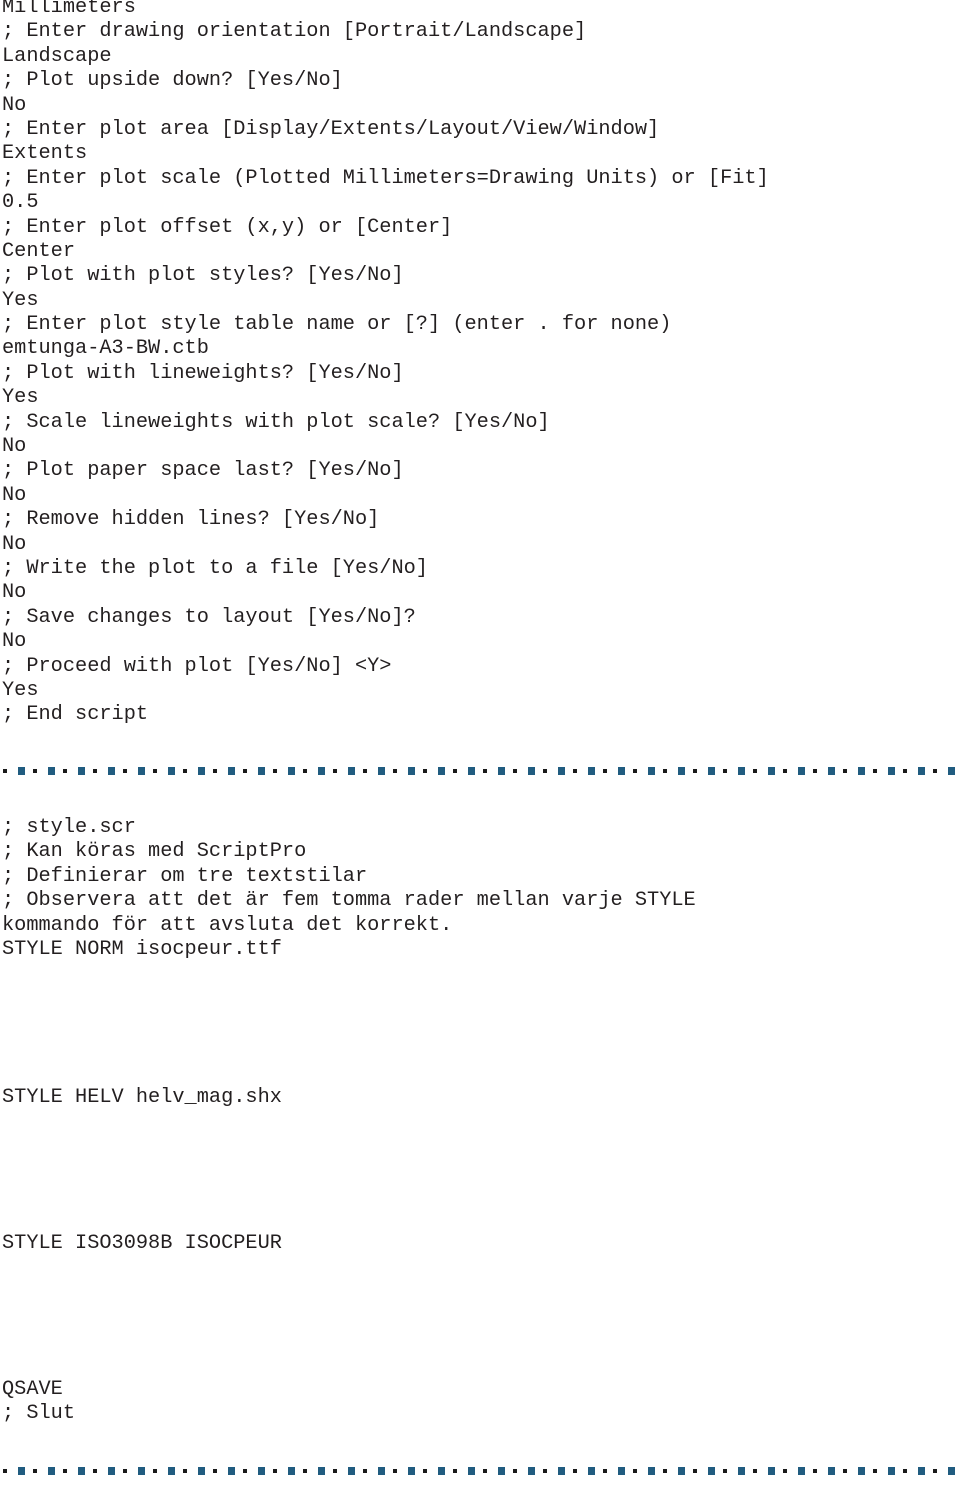 Image resolution: width=960 pixels, height=1490 pixels. What do you see at coordinates (172, 81) in the screenshot?
I see `plot-script-line-3: ; Plot upside down? [Yes/No]` at bounding box center [172, 81].